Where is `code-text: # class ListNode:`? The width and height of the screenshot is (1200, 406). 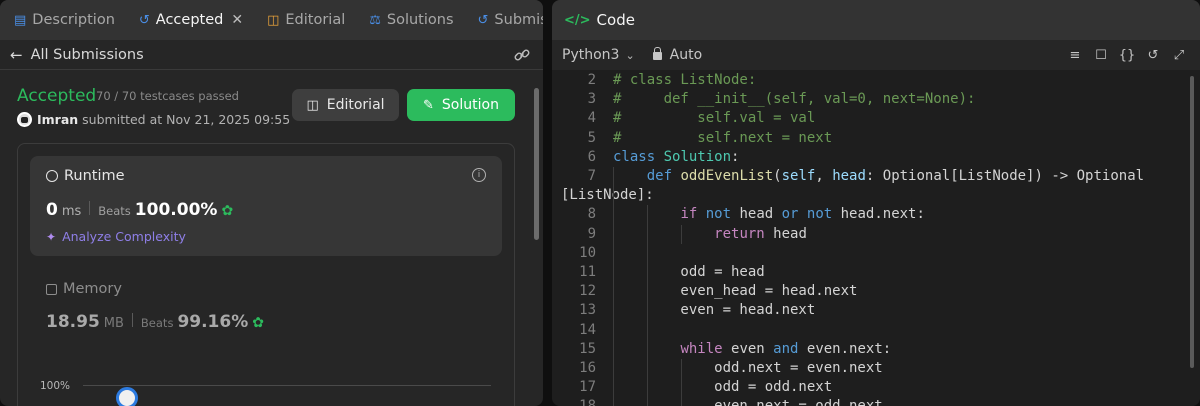
code-text: # class ListNode: is located at coordinates (684, 80).